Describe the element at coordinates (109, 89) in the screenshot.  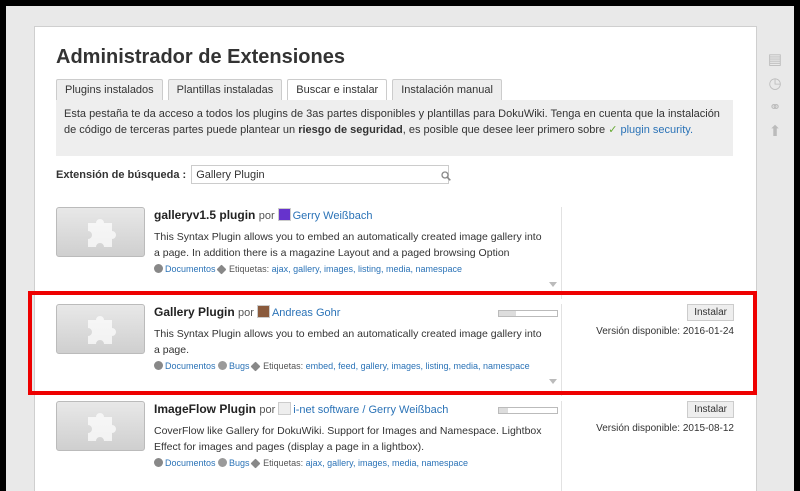
I see `tab-installed-plugins: Plugins instalados` at that location.